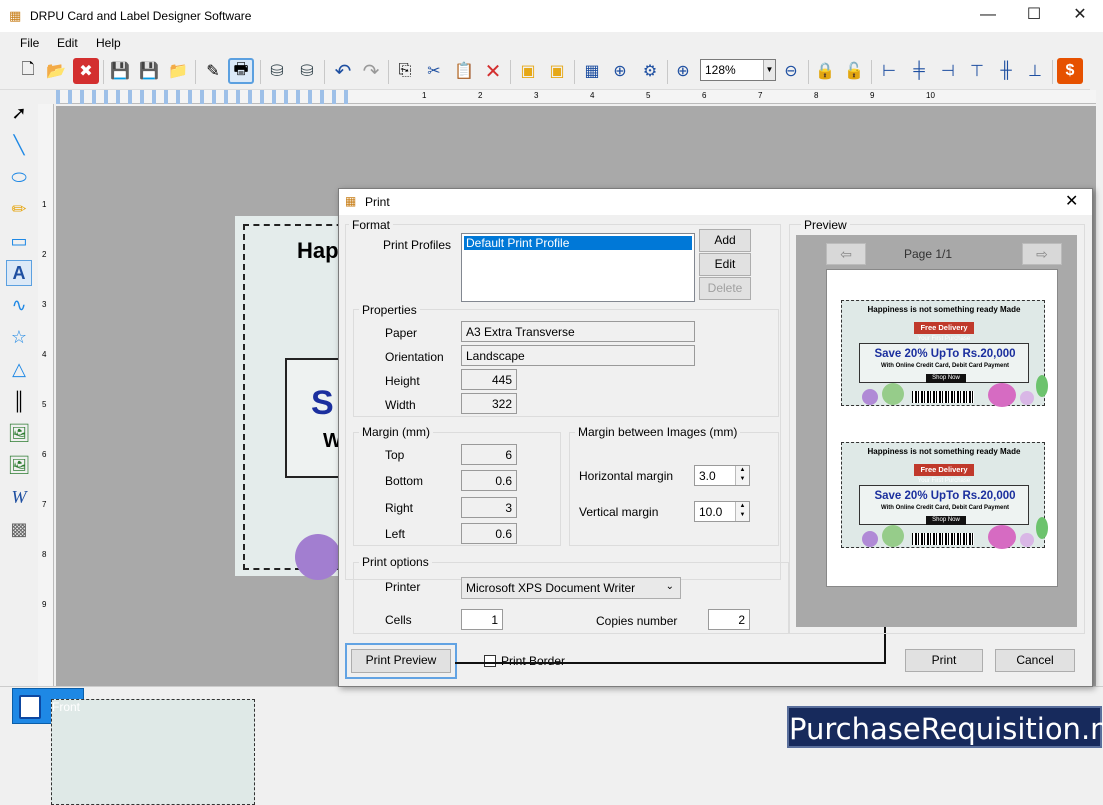 The height and width of the screenshot is (805, 1103). Describe the element at coordinates (944, 660) in the screenshot. I see `print-button: Print` at that location.